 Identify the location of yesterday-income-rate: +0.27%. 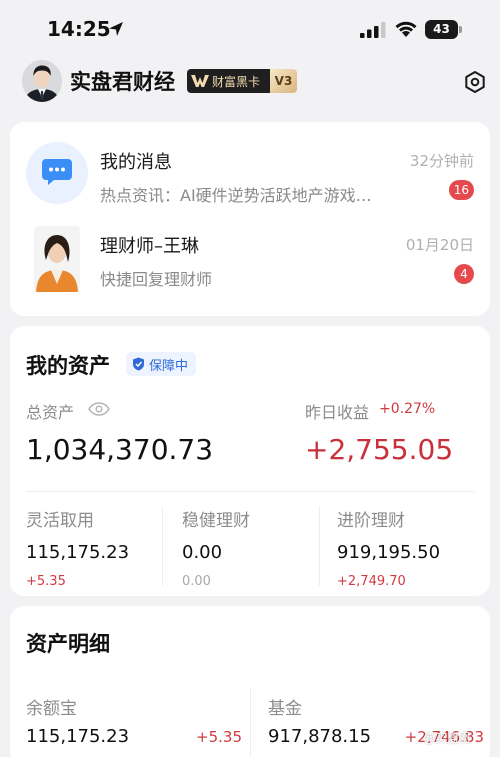
(407, 409).